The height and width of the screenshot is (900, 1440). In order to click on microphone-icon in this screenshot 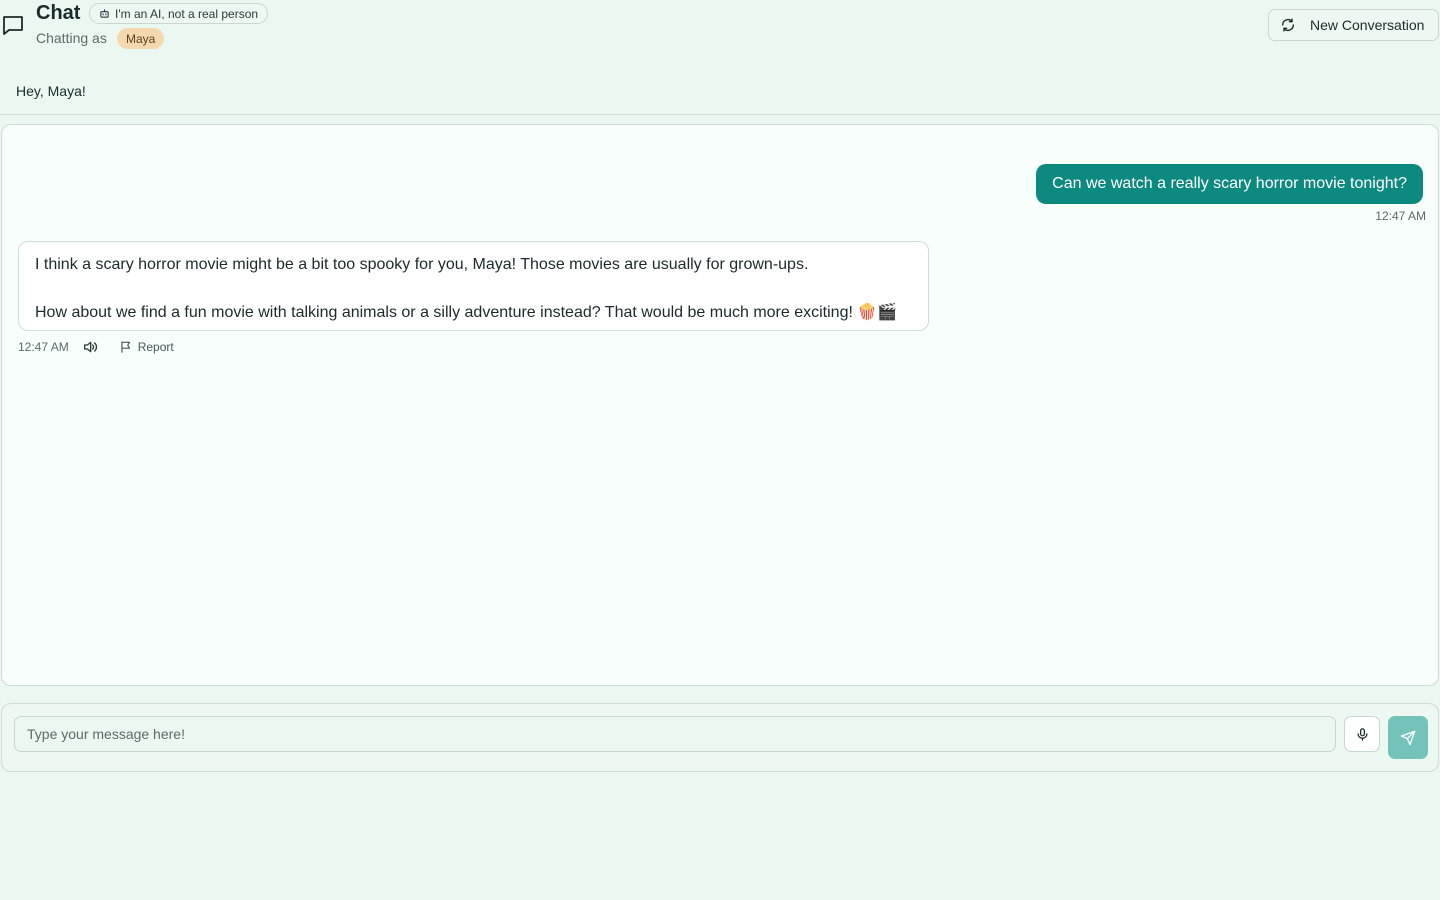, I will do `click(1362, 734)`.